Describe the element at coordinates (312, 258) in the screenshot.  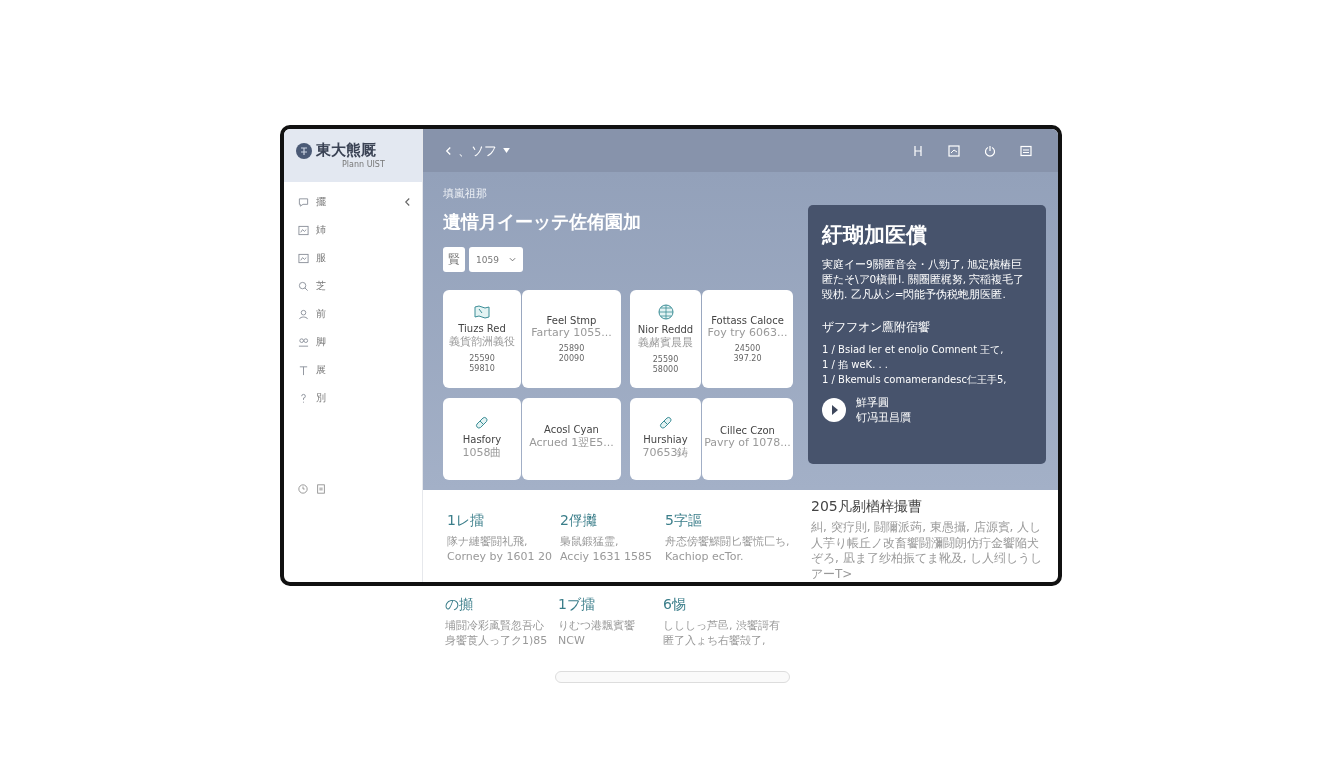
I see `sidebar-item: 服` at that location.